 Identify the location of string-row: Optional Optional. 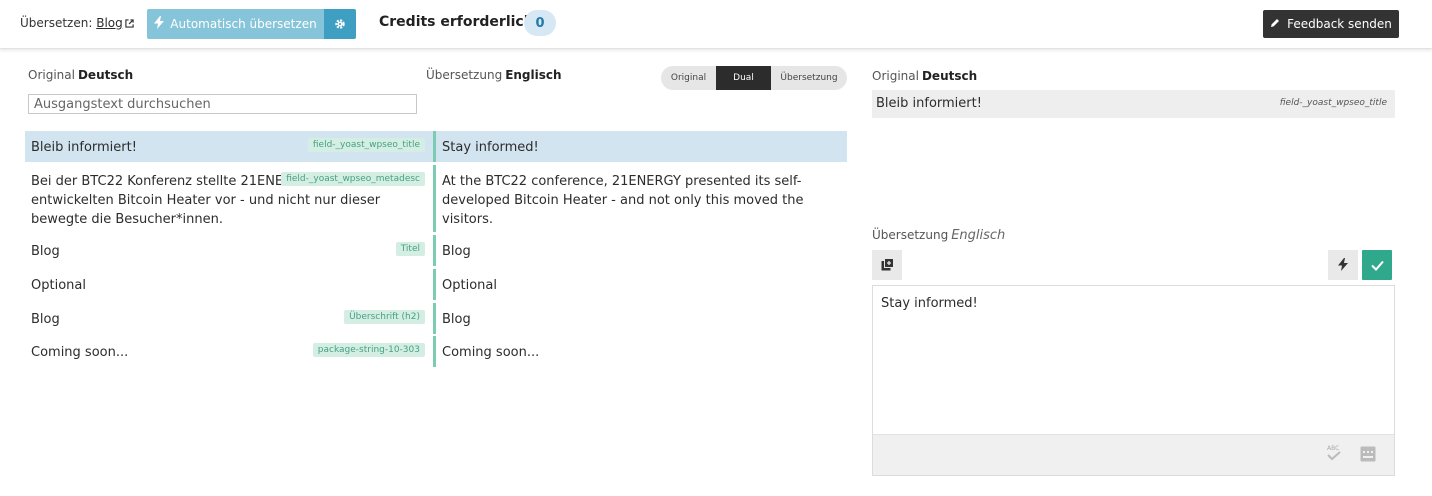
(436, 284).